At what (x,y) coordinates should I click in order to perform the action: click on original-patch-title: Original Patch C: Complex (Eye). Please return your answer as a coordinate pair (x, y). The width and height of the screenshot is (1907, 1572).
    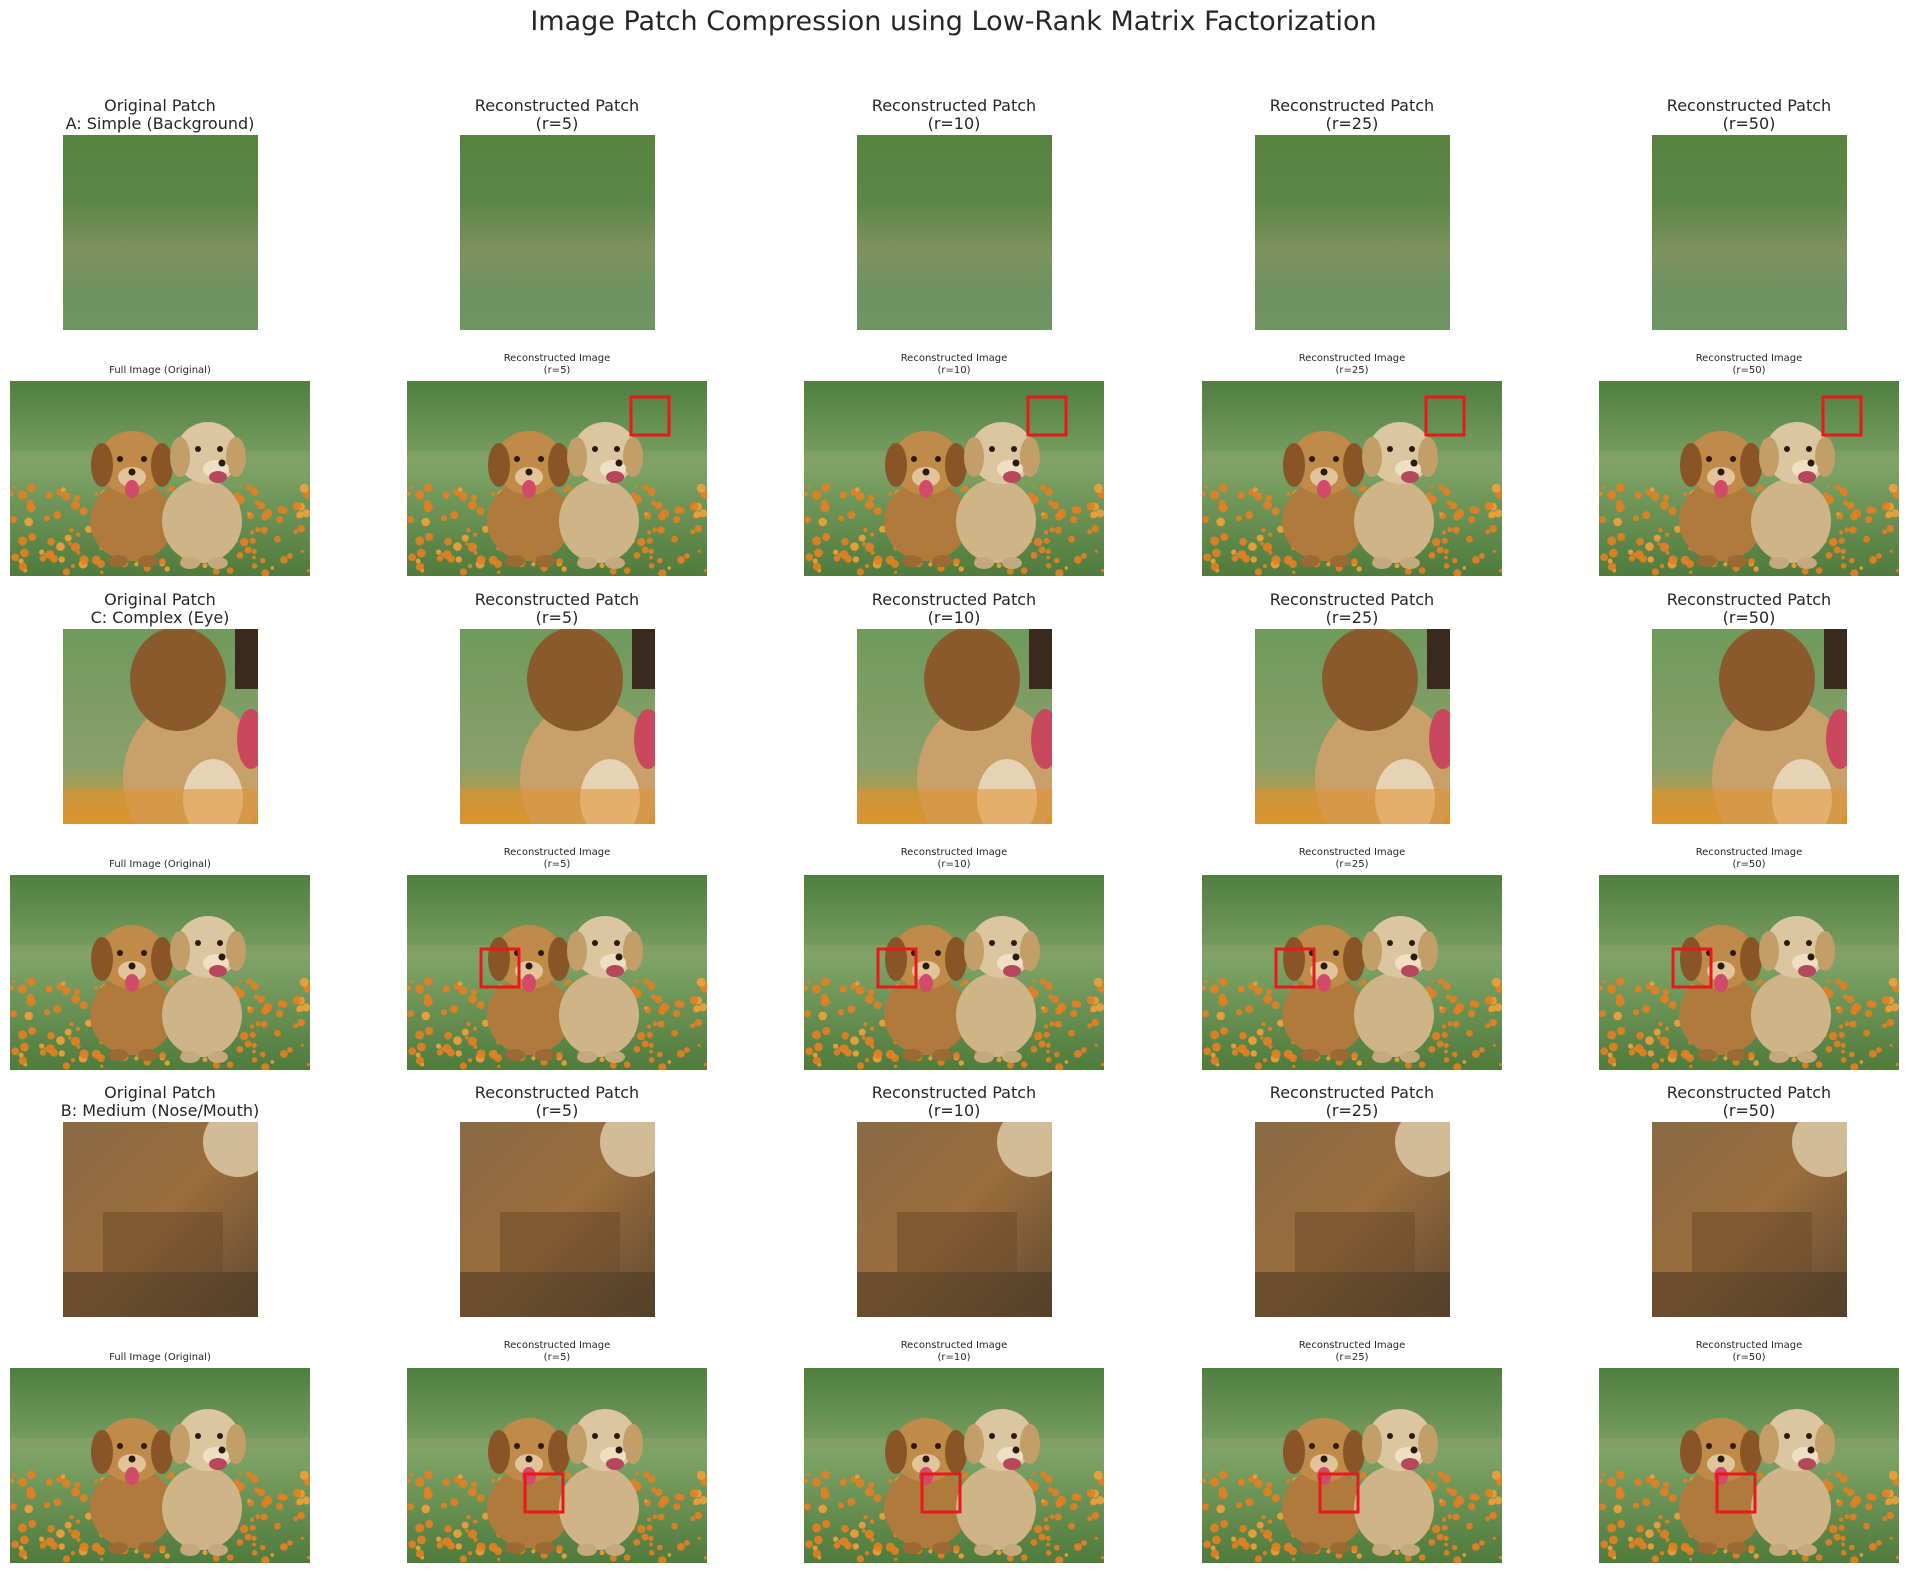
    Looking at the image, I should click on (160, 608).